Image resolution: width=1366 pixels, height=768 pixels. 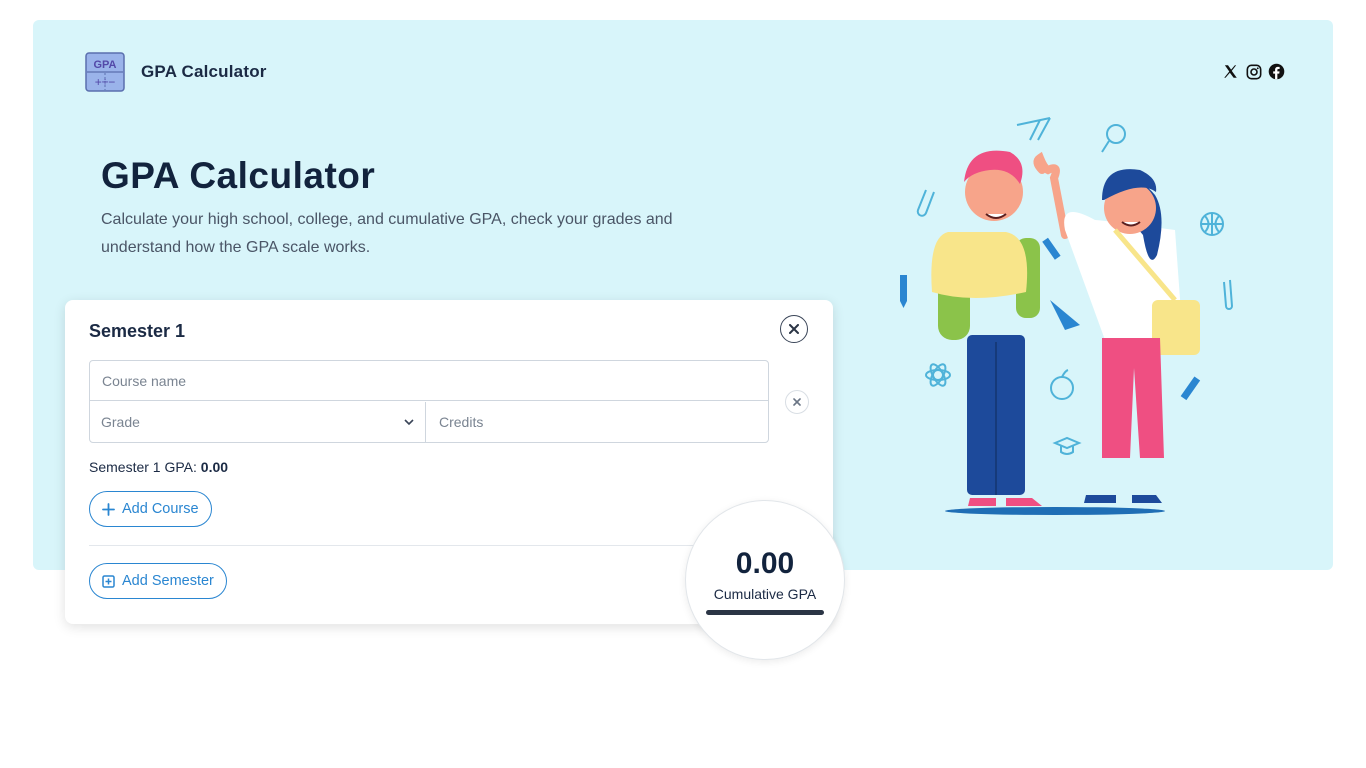 I want to click on course-name-input, so click(x=429, y=381).